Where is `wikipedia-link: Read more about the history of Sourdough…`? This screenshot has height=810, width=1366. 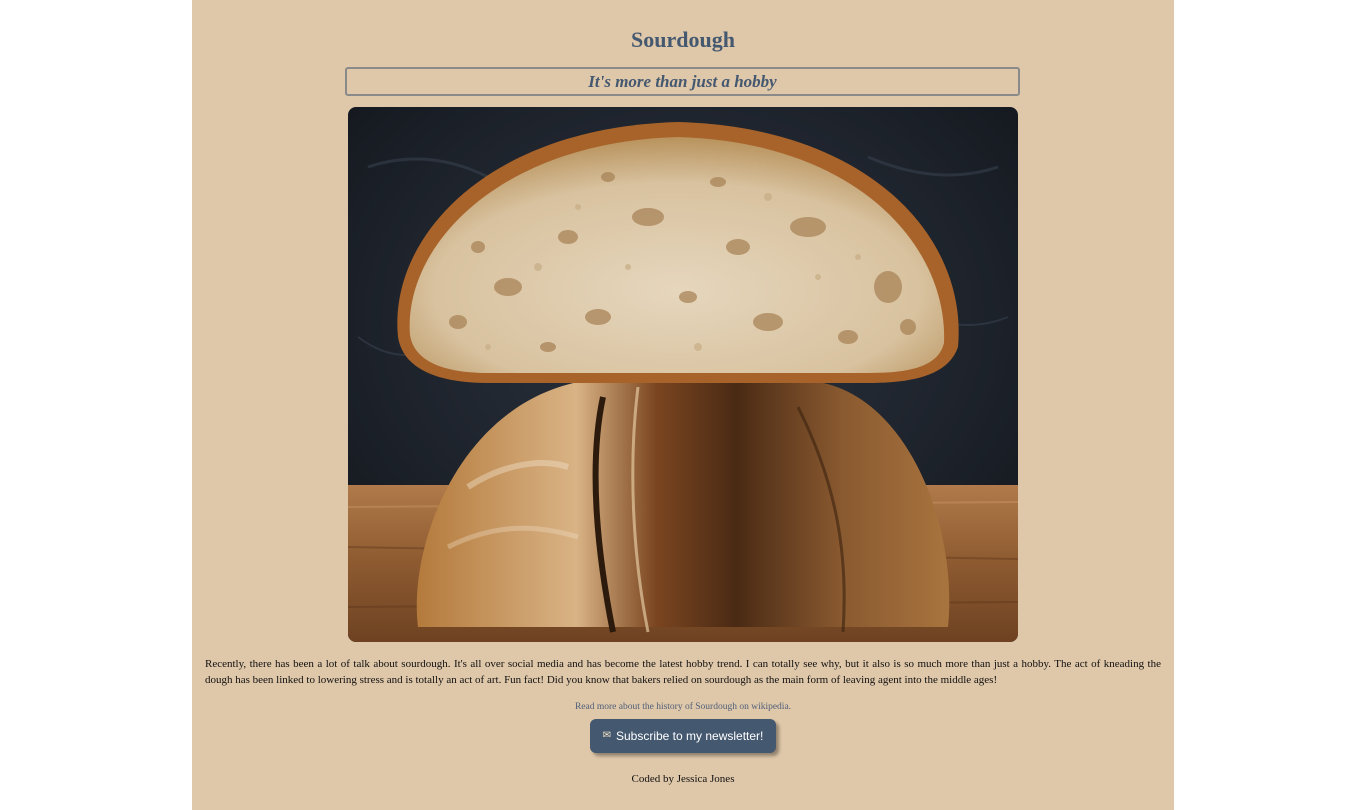 wikipedia-link: Read more about the history of Sourdough… is located at coordinates (683, 707).